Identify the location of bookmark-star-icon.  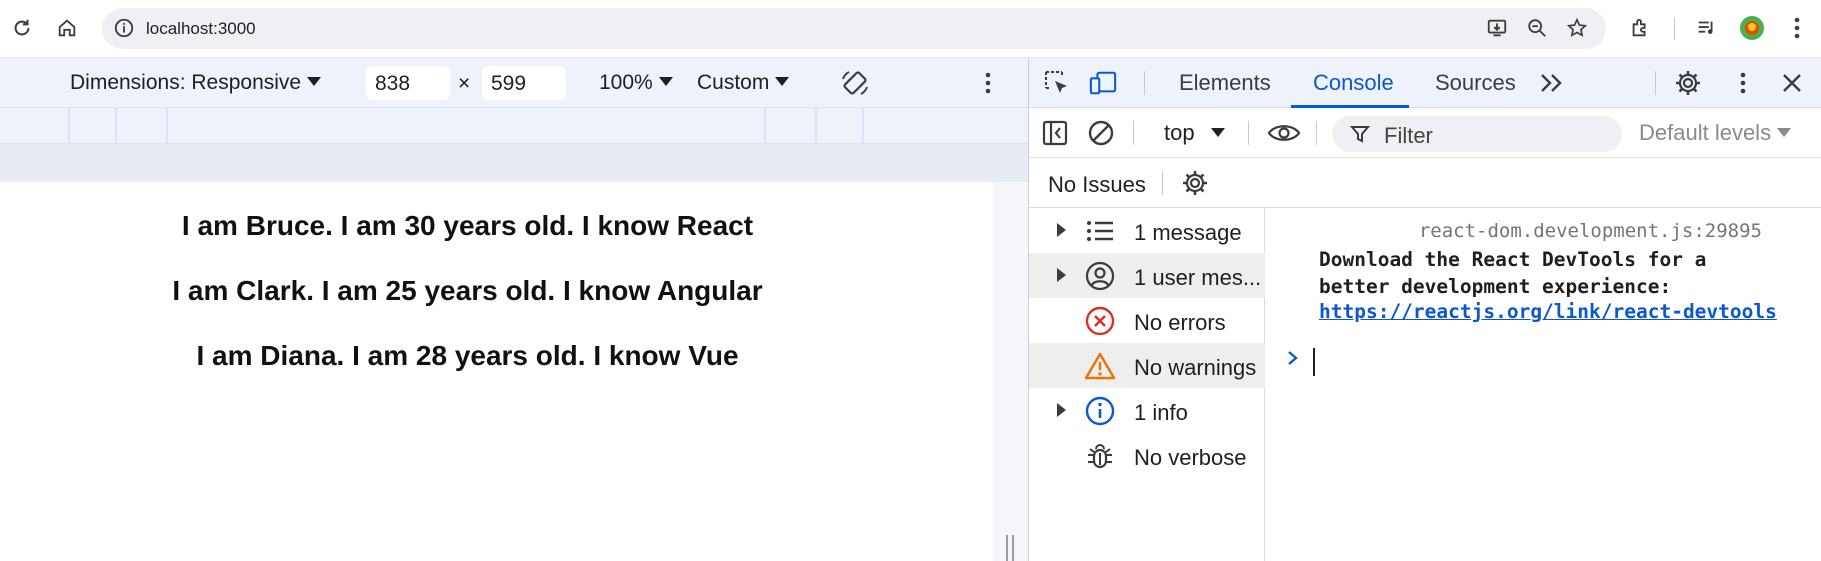
(1577, 28).